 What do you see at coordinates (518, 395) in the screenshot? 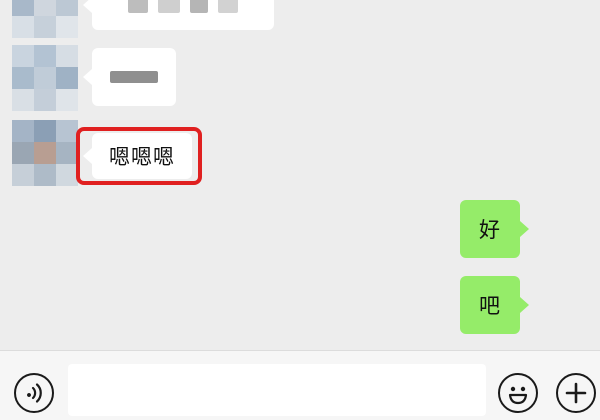
I see `emoji-icon` at bounding box center [518, 395].